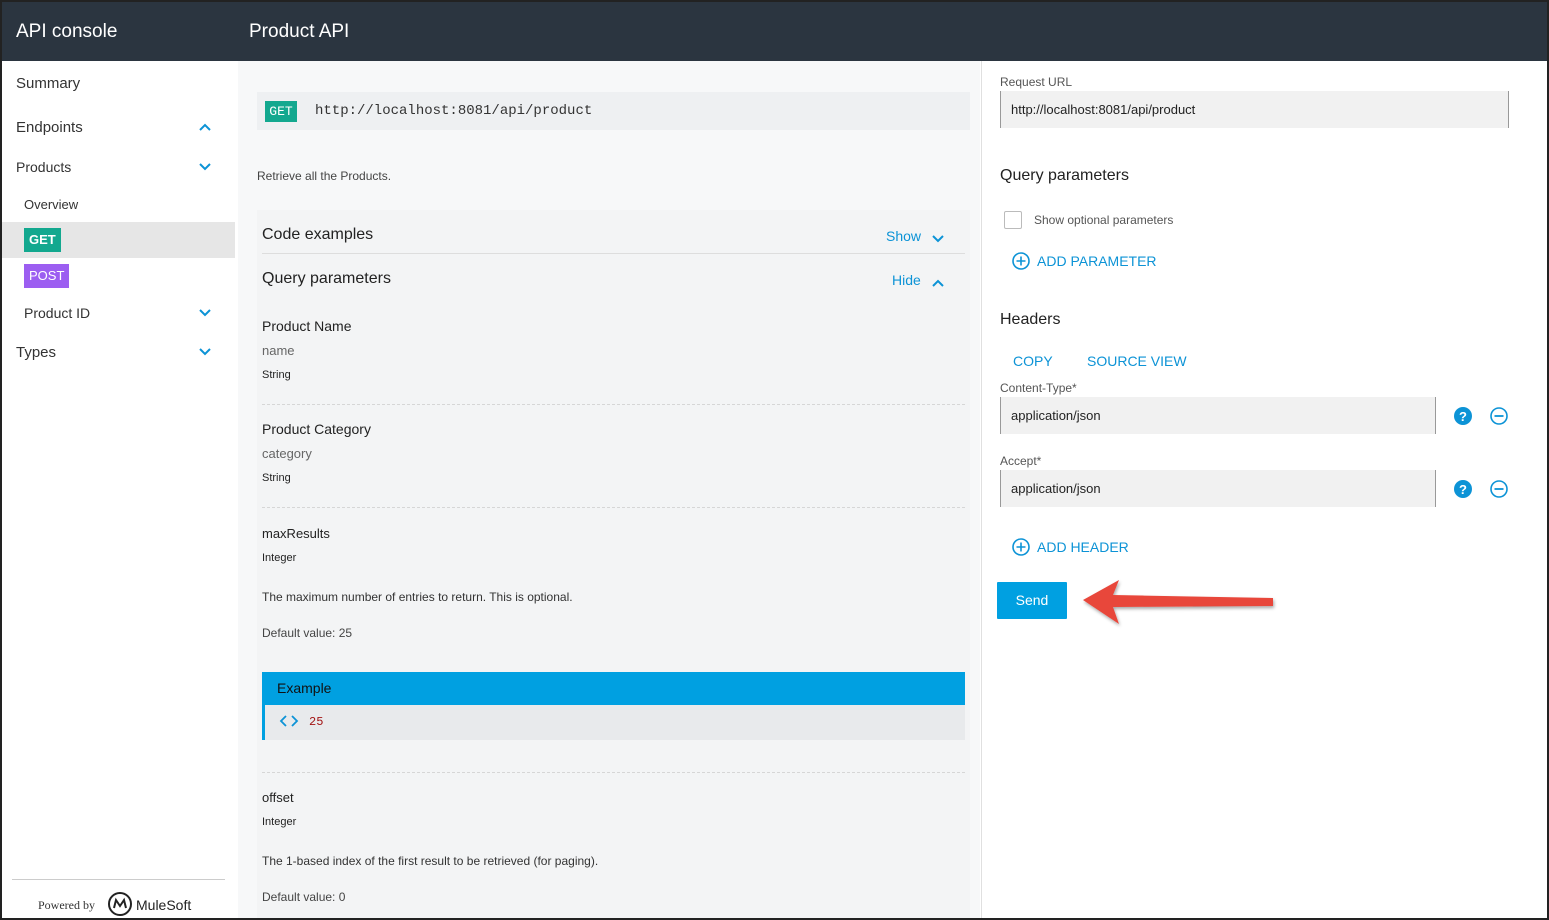 This screenshot has width=1549, height=920. I want to click on request-url-input: http://localhost:8081/api/product, so click(1254, 109).